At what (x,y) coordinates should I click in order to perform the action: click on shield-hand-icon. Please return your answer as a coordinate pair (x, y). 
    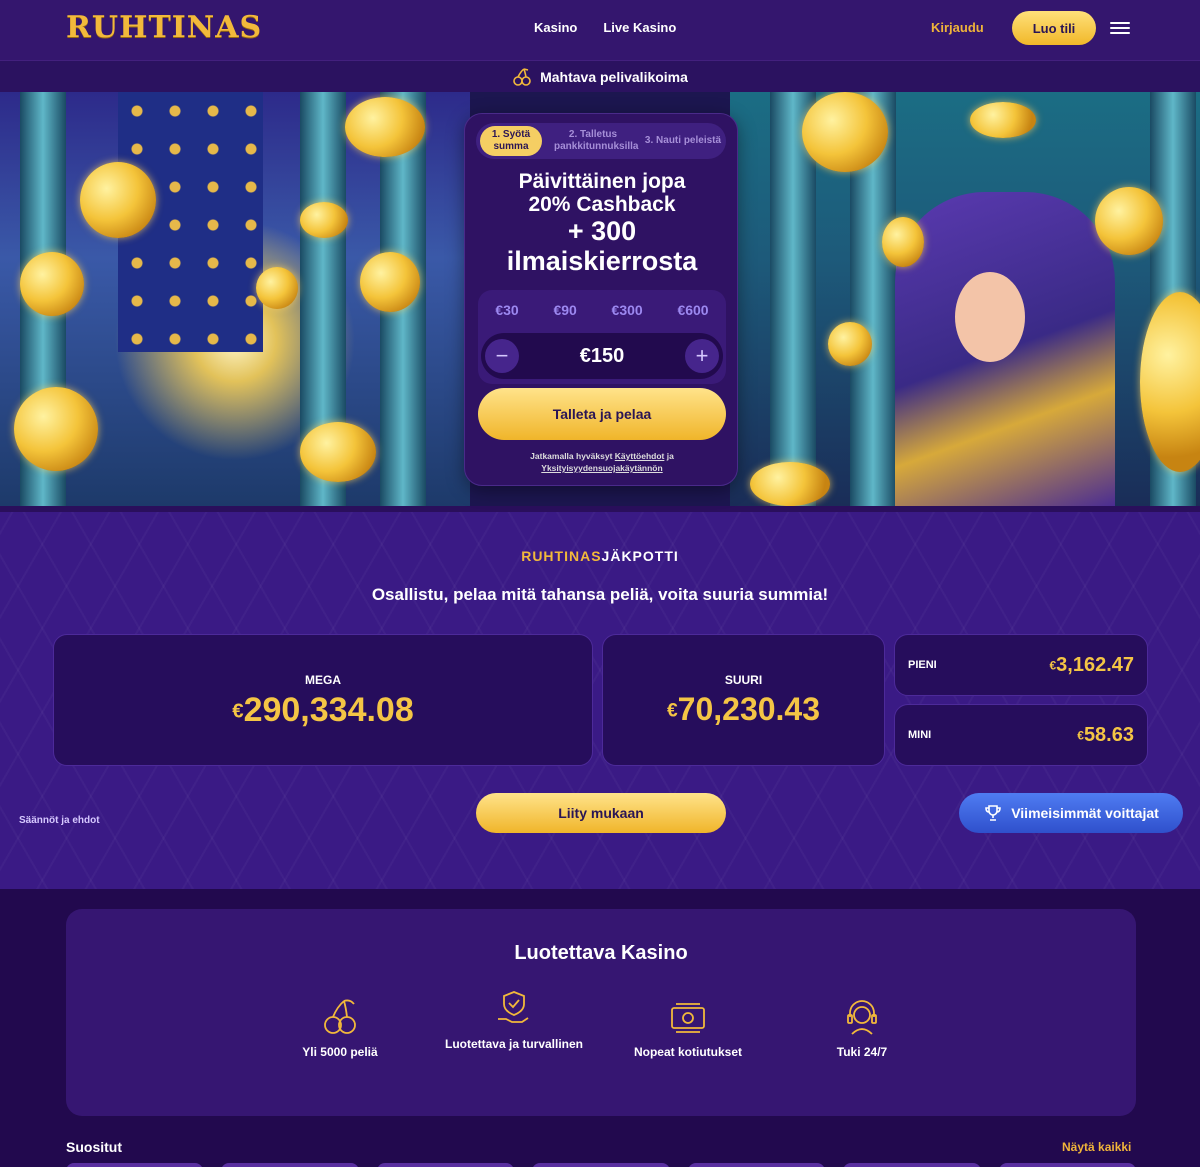
    Looking at the image, I should click on (513, 1007).